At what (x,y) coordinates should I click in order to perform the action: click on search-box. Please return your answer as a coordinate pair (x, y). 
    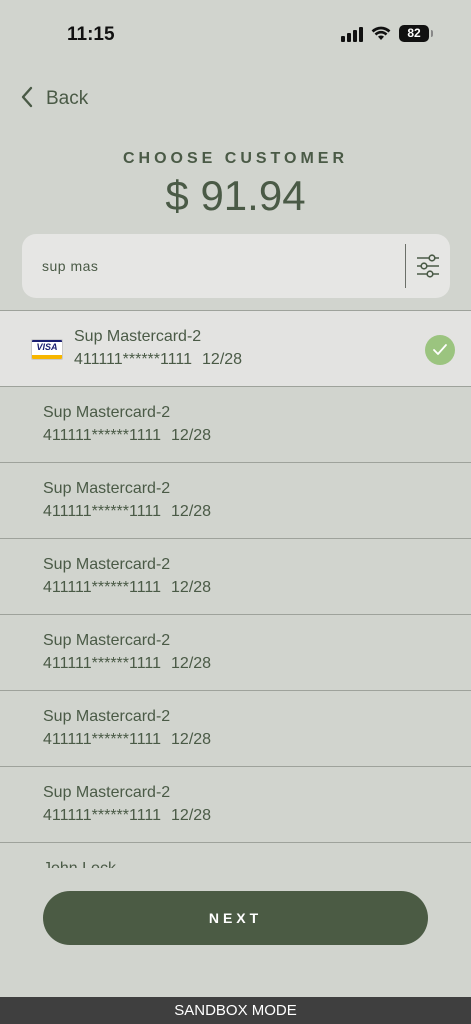
    Looking at the image, I should click on (236, 266).